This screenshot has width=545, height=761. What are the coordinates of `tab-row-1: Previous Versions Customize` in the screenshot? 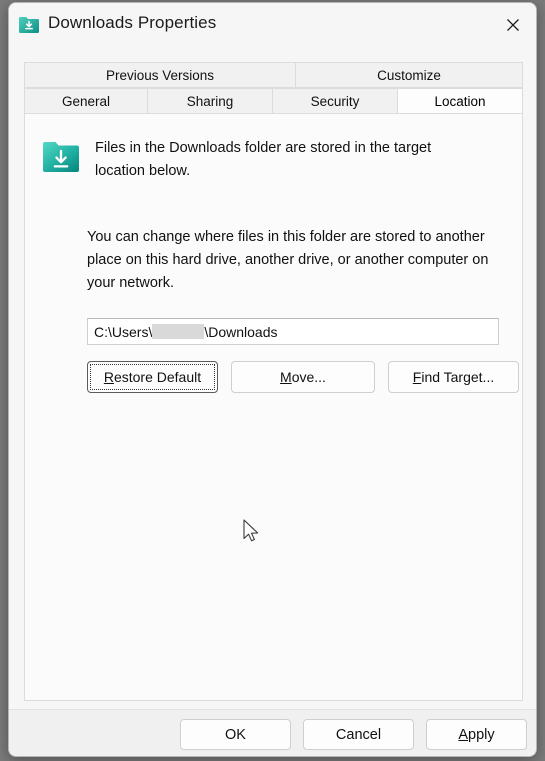 It's located at (273, 75).